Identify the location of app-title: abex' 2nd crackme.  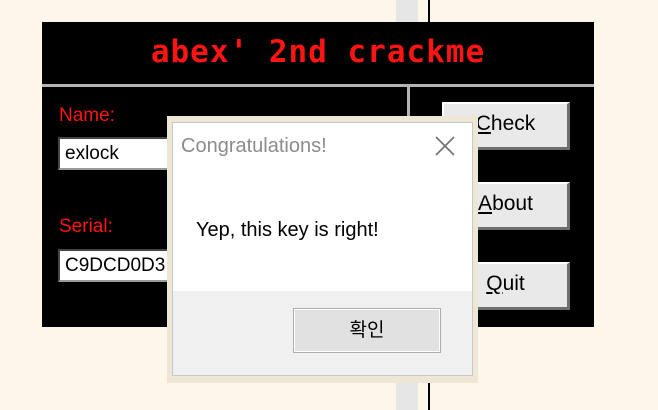
(318, 52).